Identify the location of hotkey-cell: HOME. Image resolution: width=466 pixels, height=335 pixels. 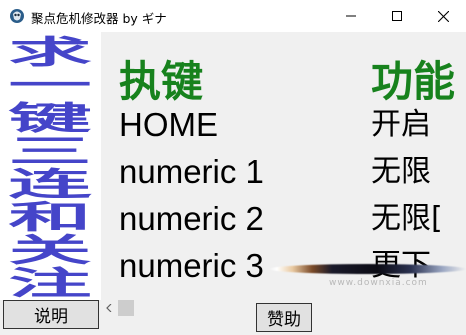
(168, 124).